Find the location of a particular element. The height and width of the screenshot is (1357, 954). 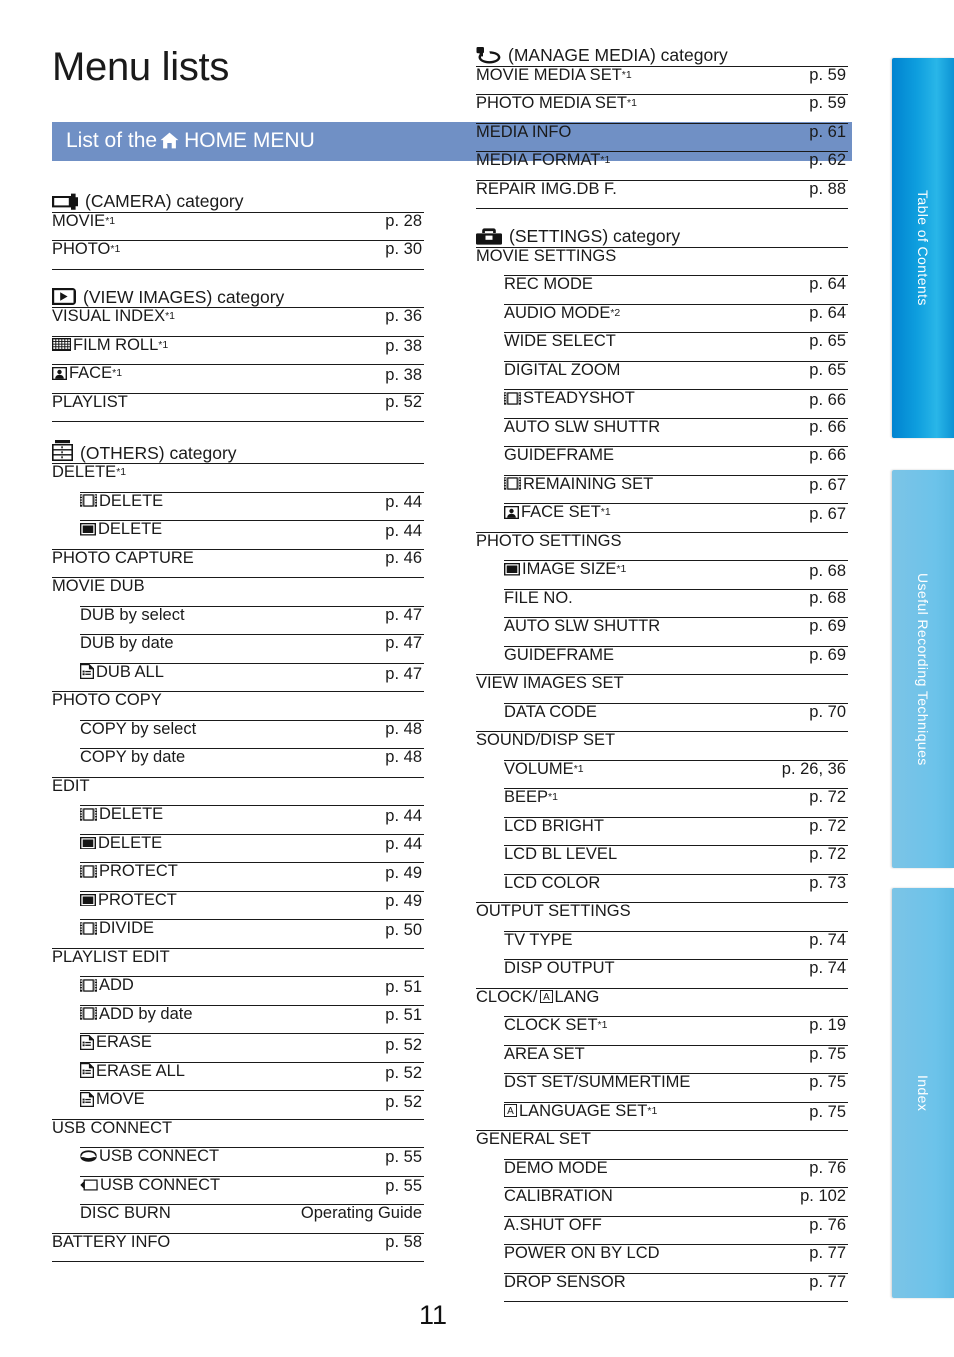

menu-row: COPY by select p. 48 is located at coordinates (252, 734).